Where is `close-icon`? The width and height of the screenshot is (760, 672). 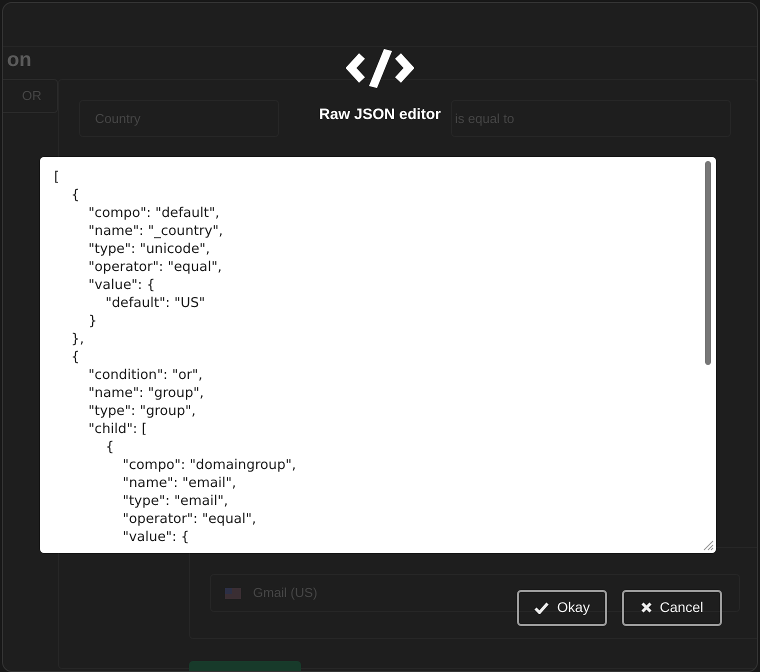 close-icon is located at coordinates (646, 607).